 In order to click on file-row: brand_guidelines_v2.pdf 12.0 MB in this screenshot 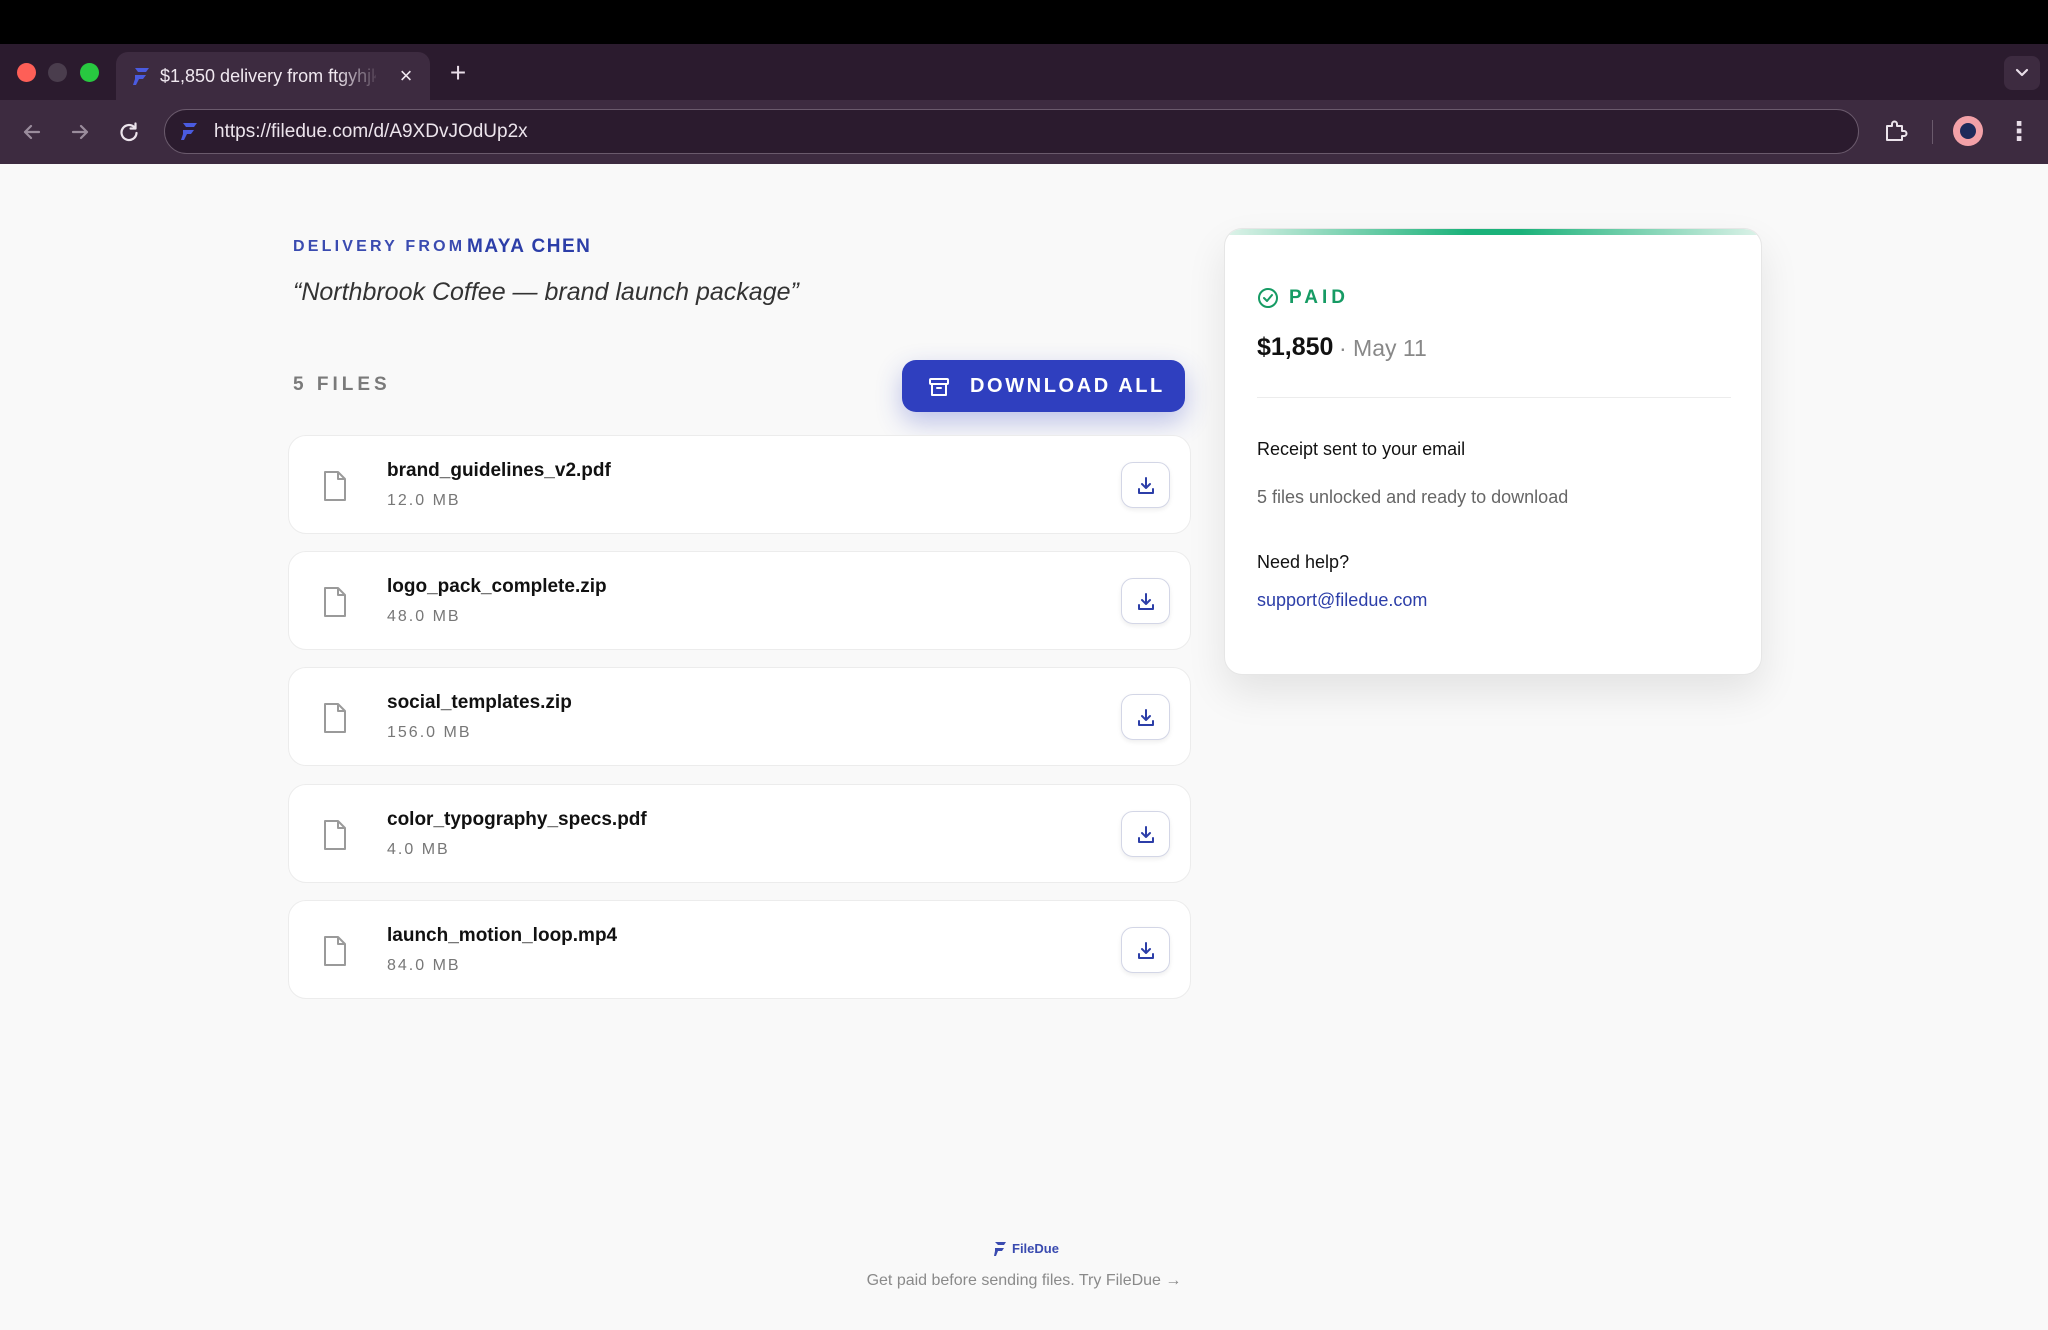, I will do `click(739, 484)`.